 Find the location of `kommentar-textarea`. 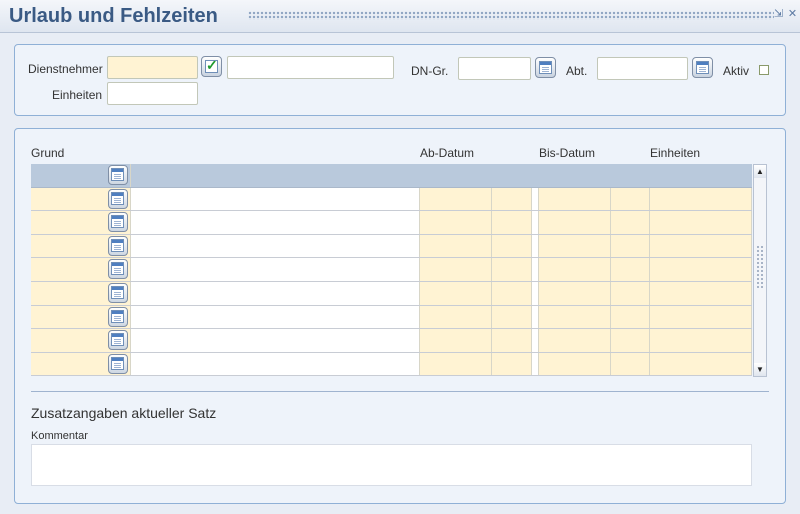

kommentar-textarea is located at coordinates (391, 465).